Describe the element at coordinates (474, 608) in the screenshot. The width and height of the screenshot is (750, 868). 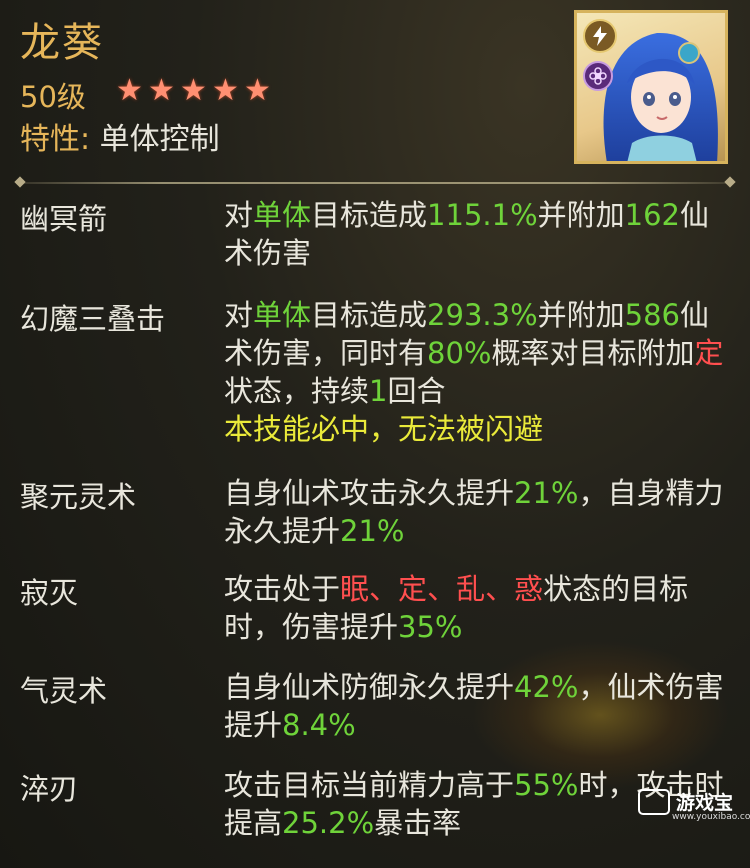
I see `skill-description: 攻击处于眠、定、乱、惑状态的目标时，伤害提升35%` at that location.